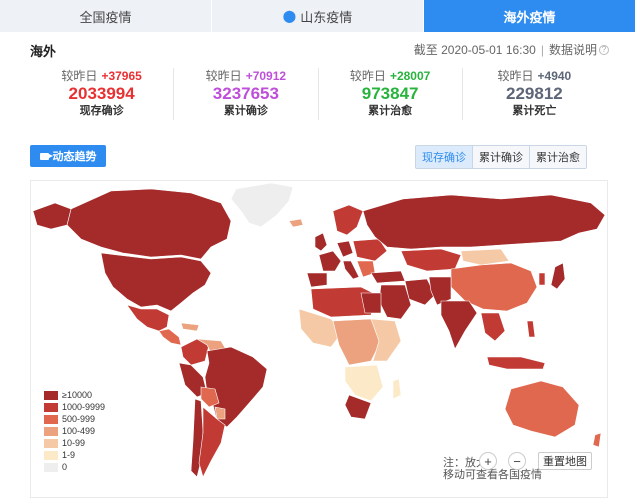 Image resolution: width=635 pixels, height=504 pixels. I want to click on legend-label: 1-9, so click(69, 455).